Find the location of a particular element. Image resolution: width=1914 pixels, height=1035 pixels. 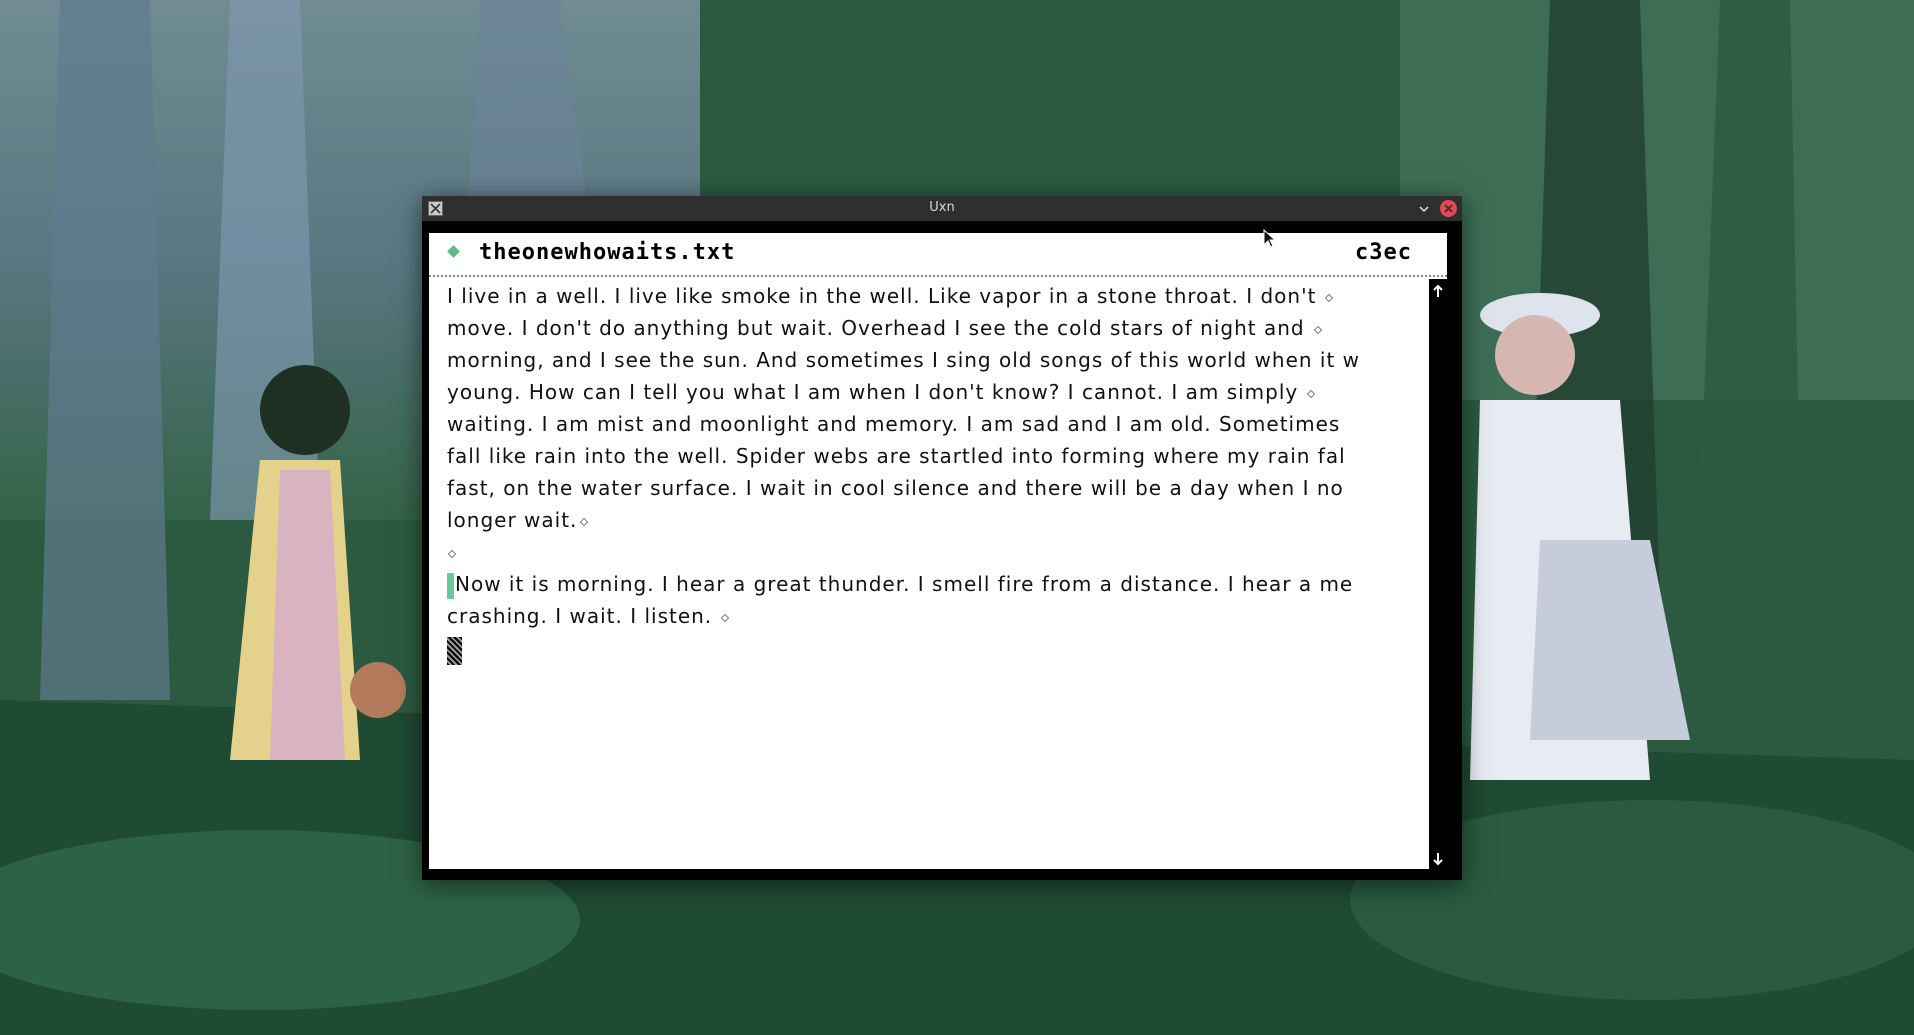

window-titlebar: Uxn is located at coordinates (942, 208).